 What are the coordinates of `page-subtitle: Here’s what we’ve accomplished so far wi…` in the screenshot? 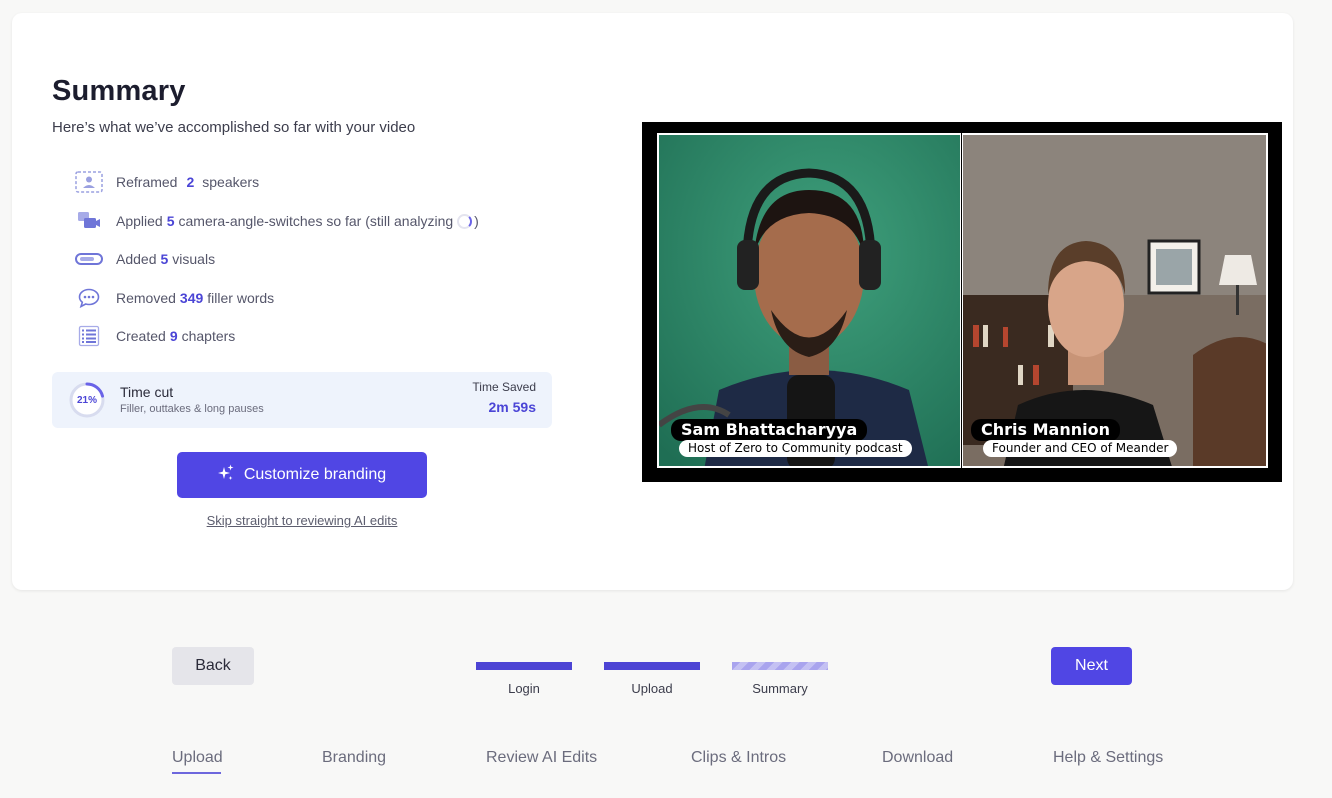 It's located at (234, 127).